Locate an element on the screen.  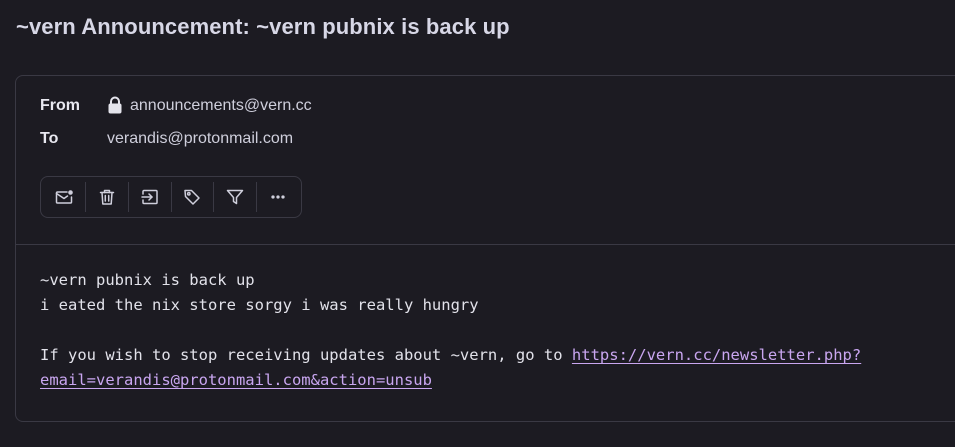
more-options-icon is located at coordinates (278, 197).